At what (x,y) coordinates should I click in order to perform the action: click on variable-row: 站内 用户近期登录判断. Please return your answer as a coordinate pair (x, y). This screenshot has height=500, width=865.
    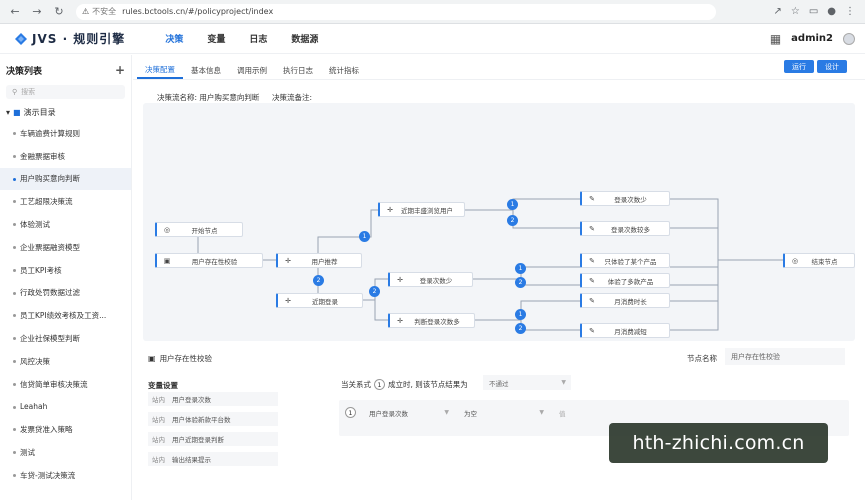
    Looking at the image, I should click on (213, 439).